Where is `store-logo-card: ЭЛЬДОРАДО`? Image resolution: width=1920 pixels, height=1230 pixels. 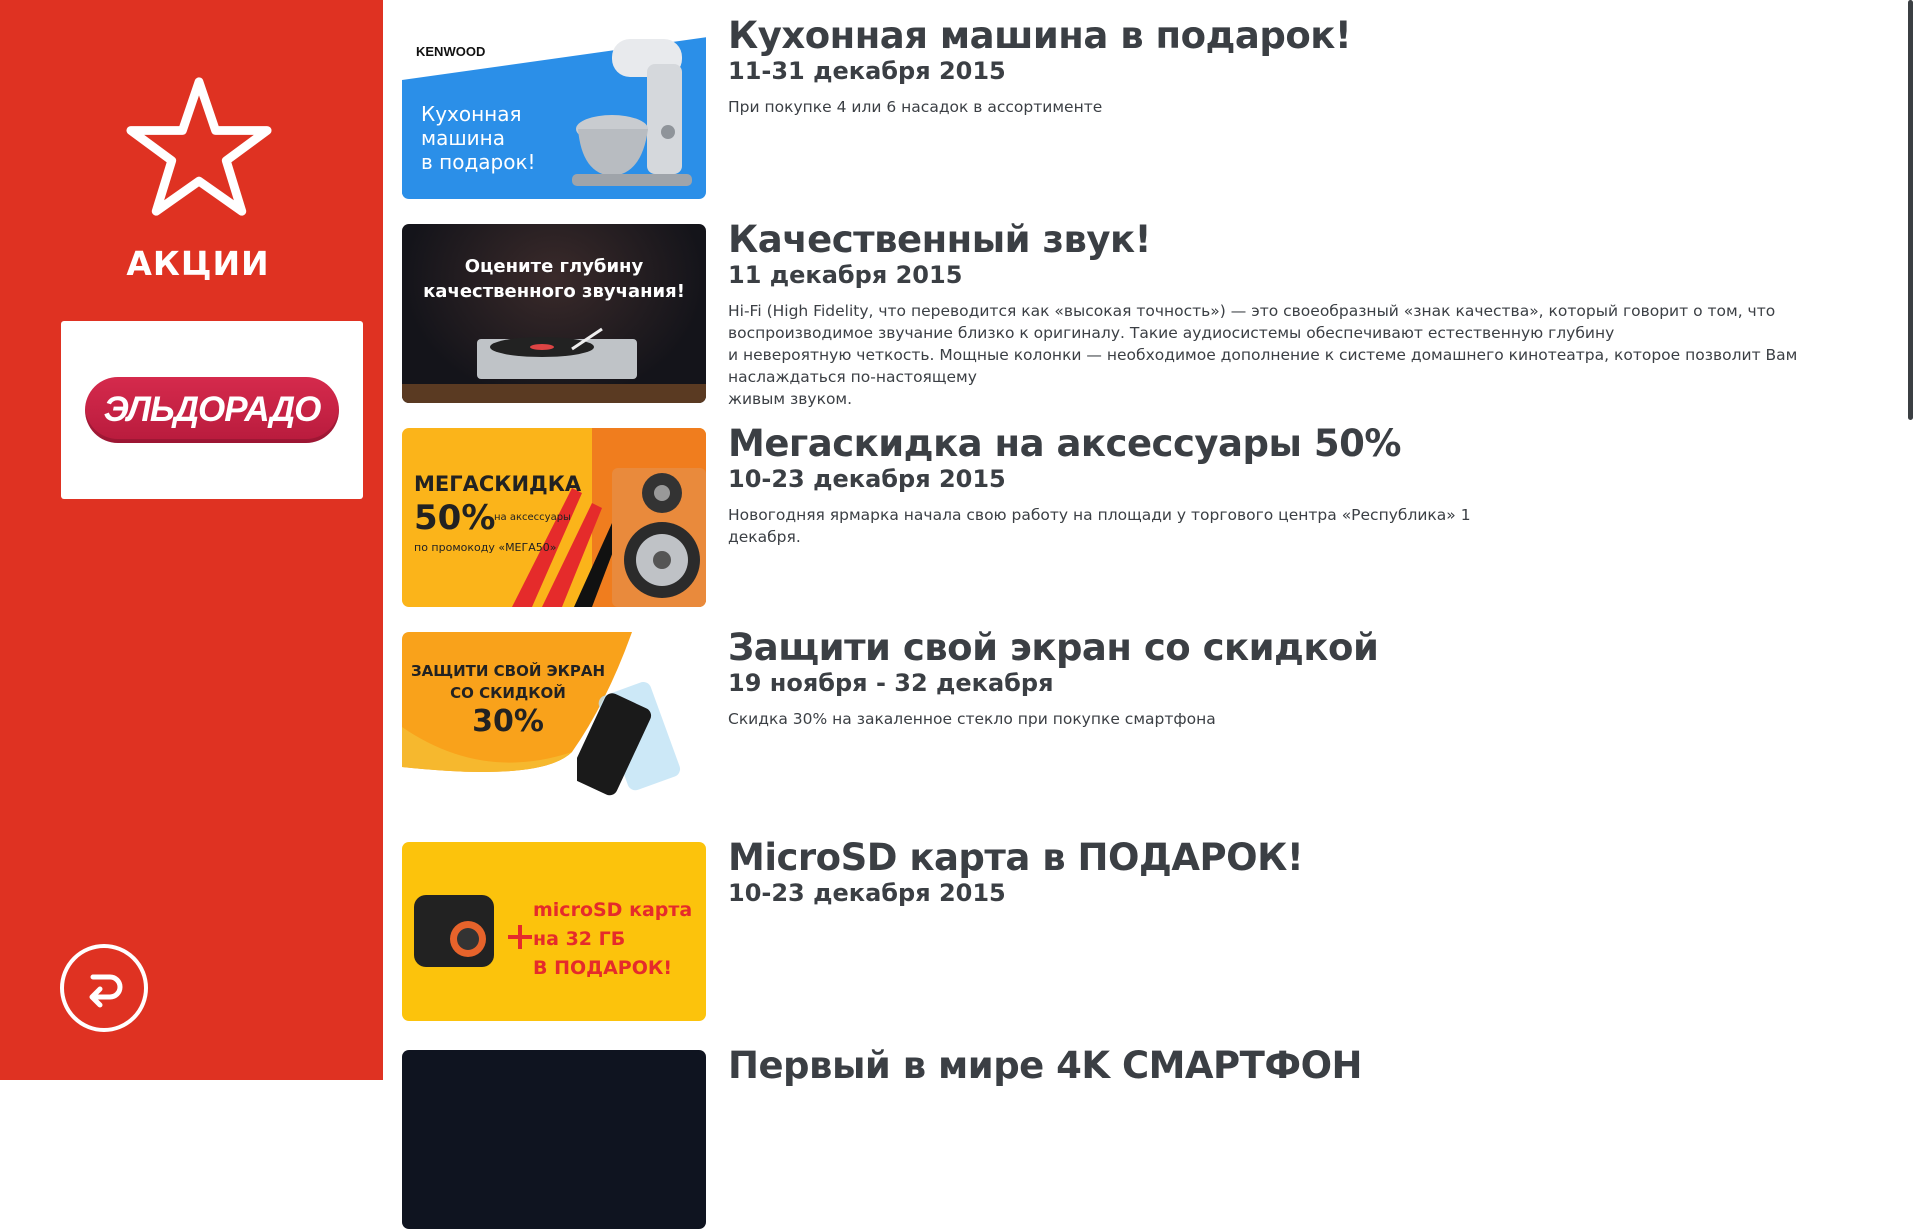 store-logo-card: ЭЛЬДОРАДО is located at coordinates (212, 410).